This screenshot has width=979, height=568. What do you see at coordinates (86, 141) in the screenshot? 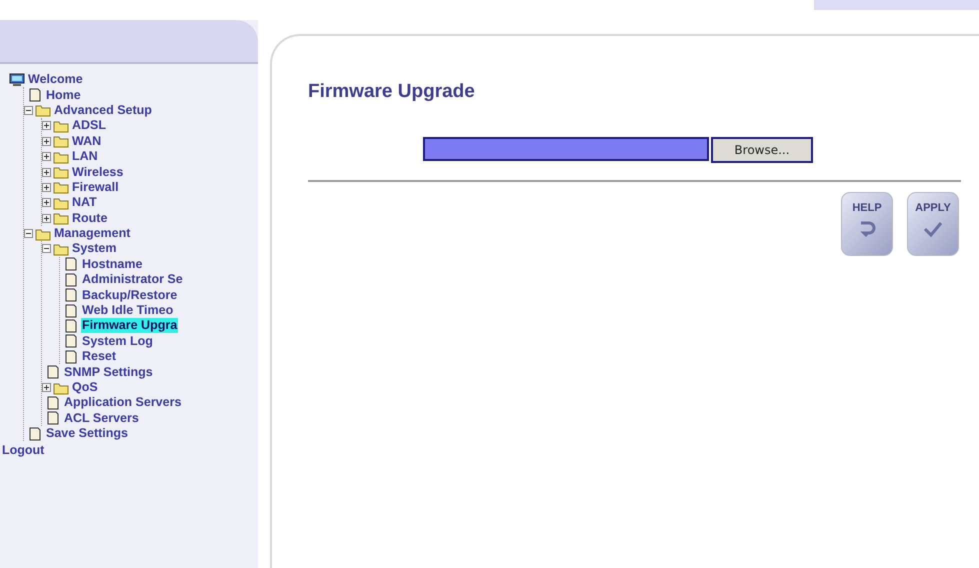
I see `tree-item: WAN` at bounding box center [86, 141].